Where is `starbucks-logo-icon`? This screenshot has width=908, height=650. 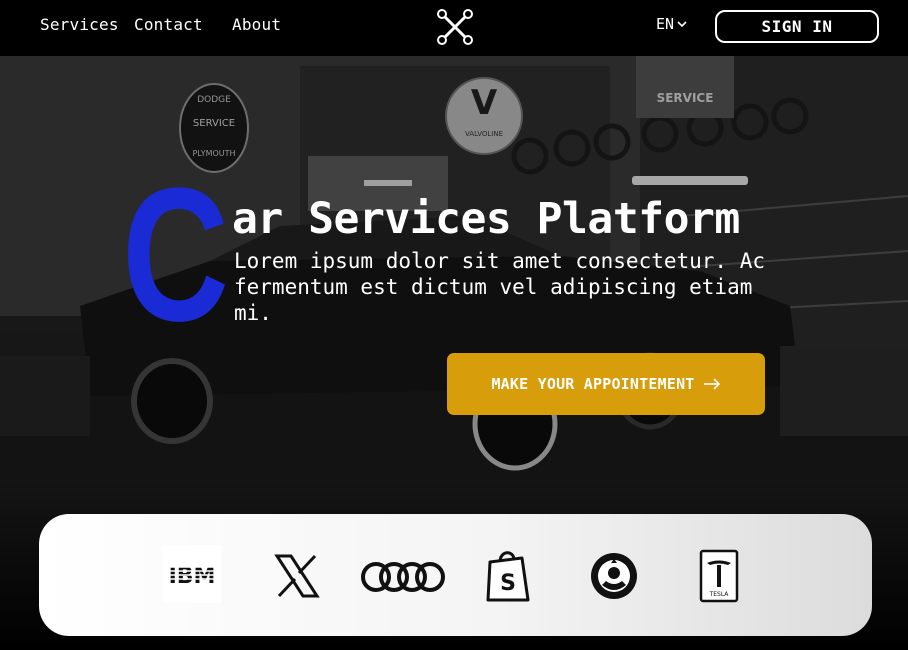
starbucks-logo-icon is located at coordinates (614, 576).